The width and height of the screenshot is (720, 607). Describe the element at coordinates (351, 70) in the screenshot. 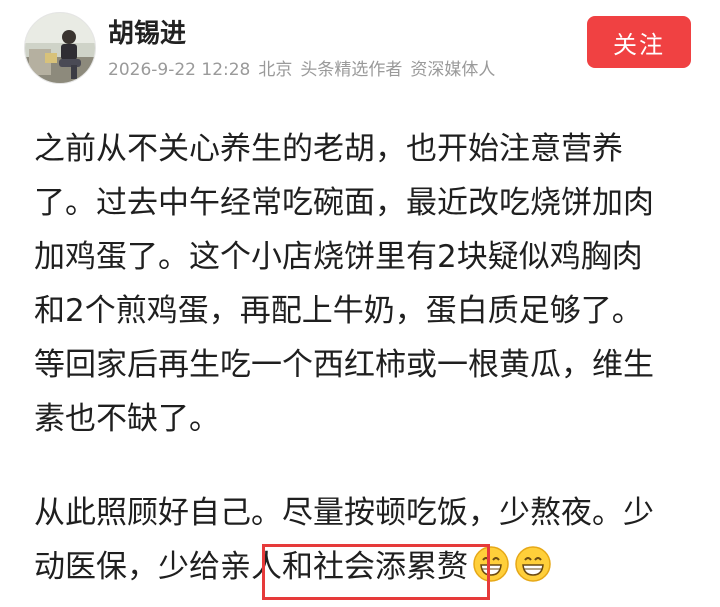

I see `author-badge-selected: 头条精选作者` at that location.